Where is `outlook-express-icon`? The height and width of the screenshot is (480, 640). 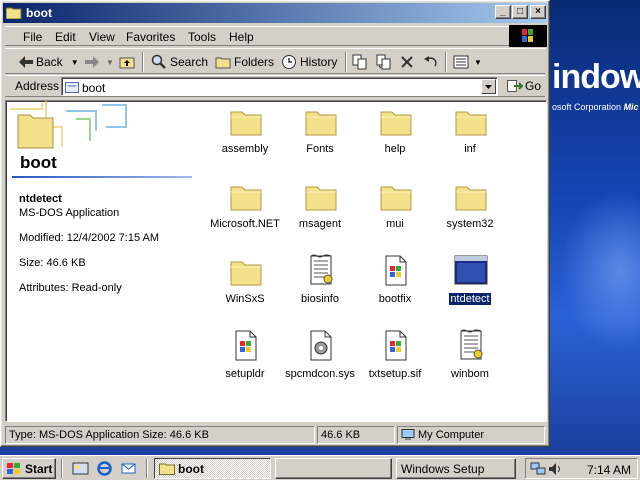 outlook-express-icon is located at coordinates (128, 468).